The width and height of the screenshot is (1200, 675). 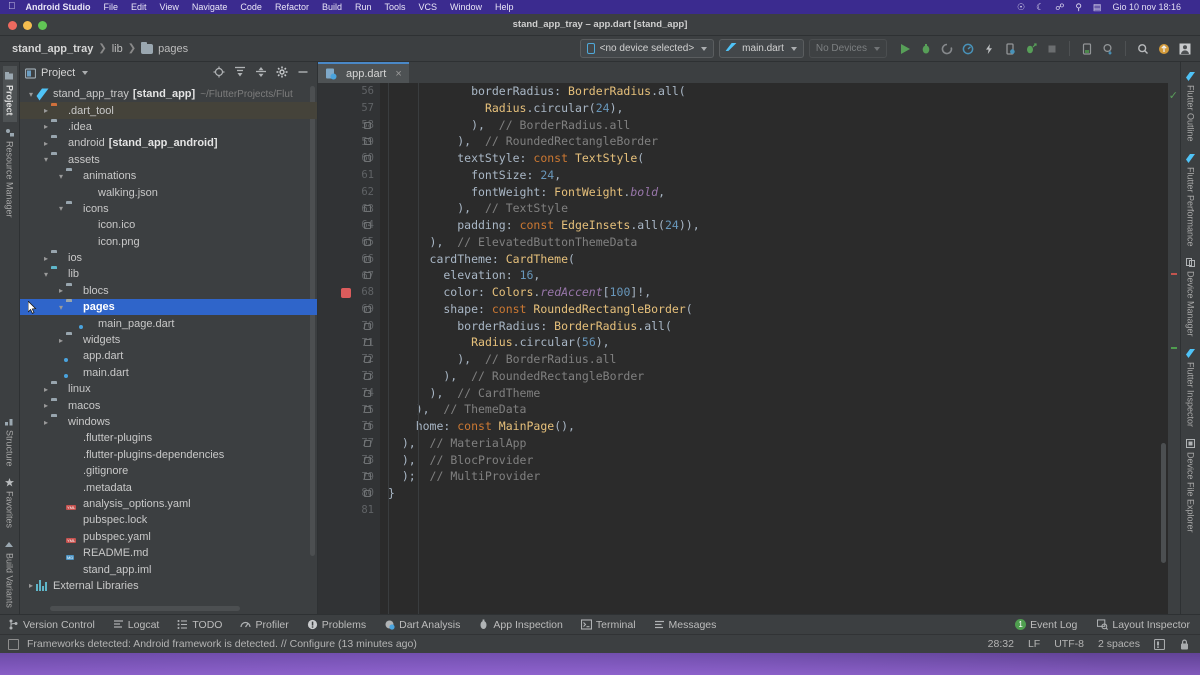 I want to click on breakpoint-marker, so click(x=346, y=292).